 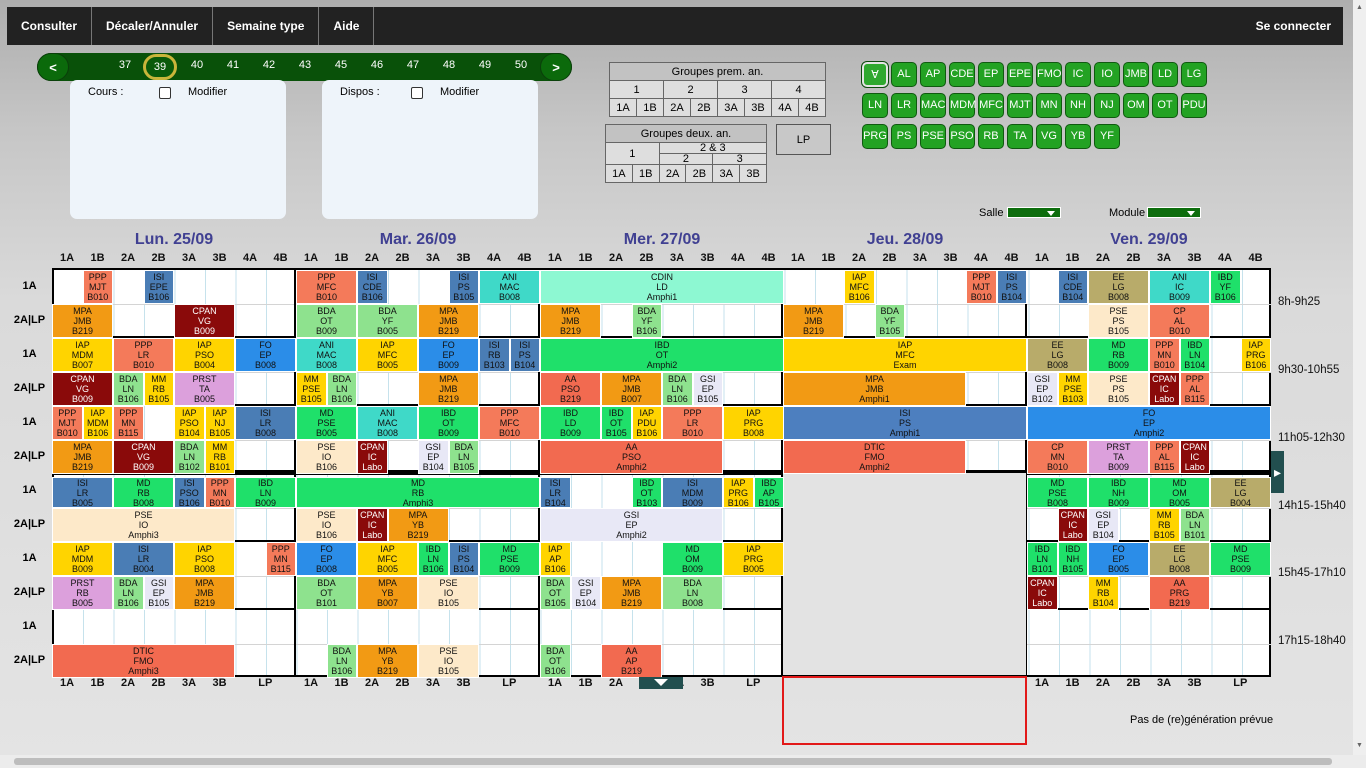 What do you see at coordinates (962, 105) in the screenshot?
I see `teacher-button-mdm: MDM` at bounding box center [962, 105].